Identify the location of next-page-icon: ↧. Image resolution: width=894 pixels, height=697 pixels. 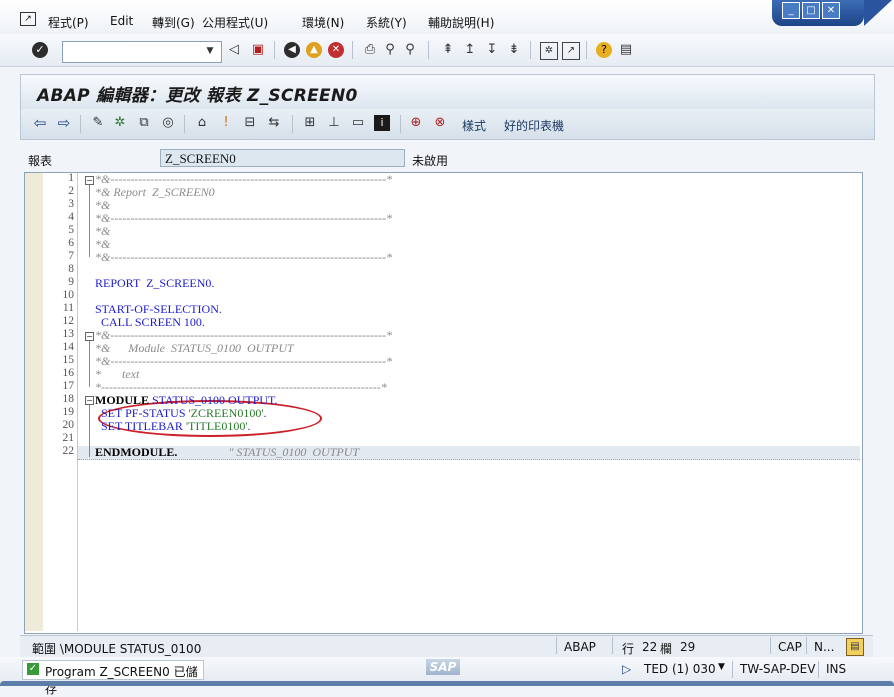
(492, 50).